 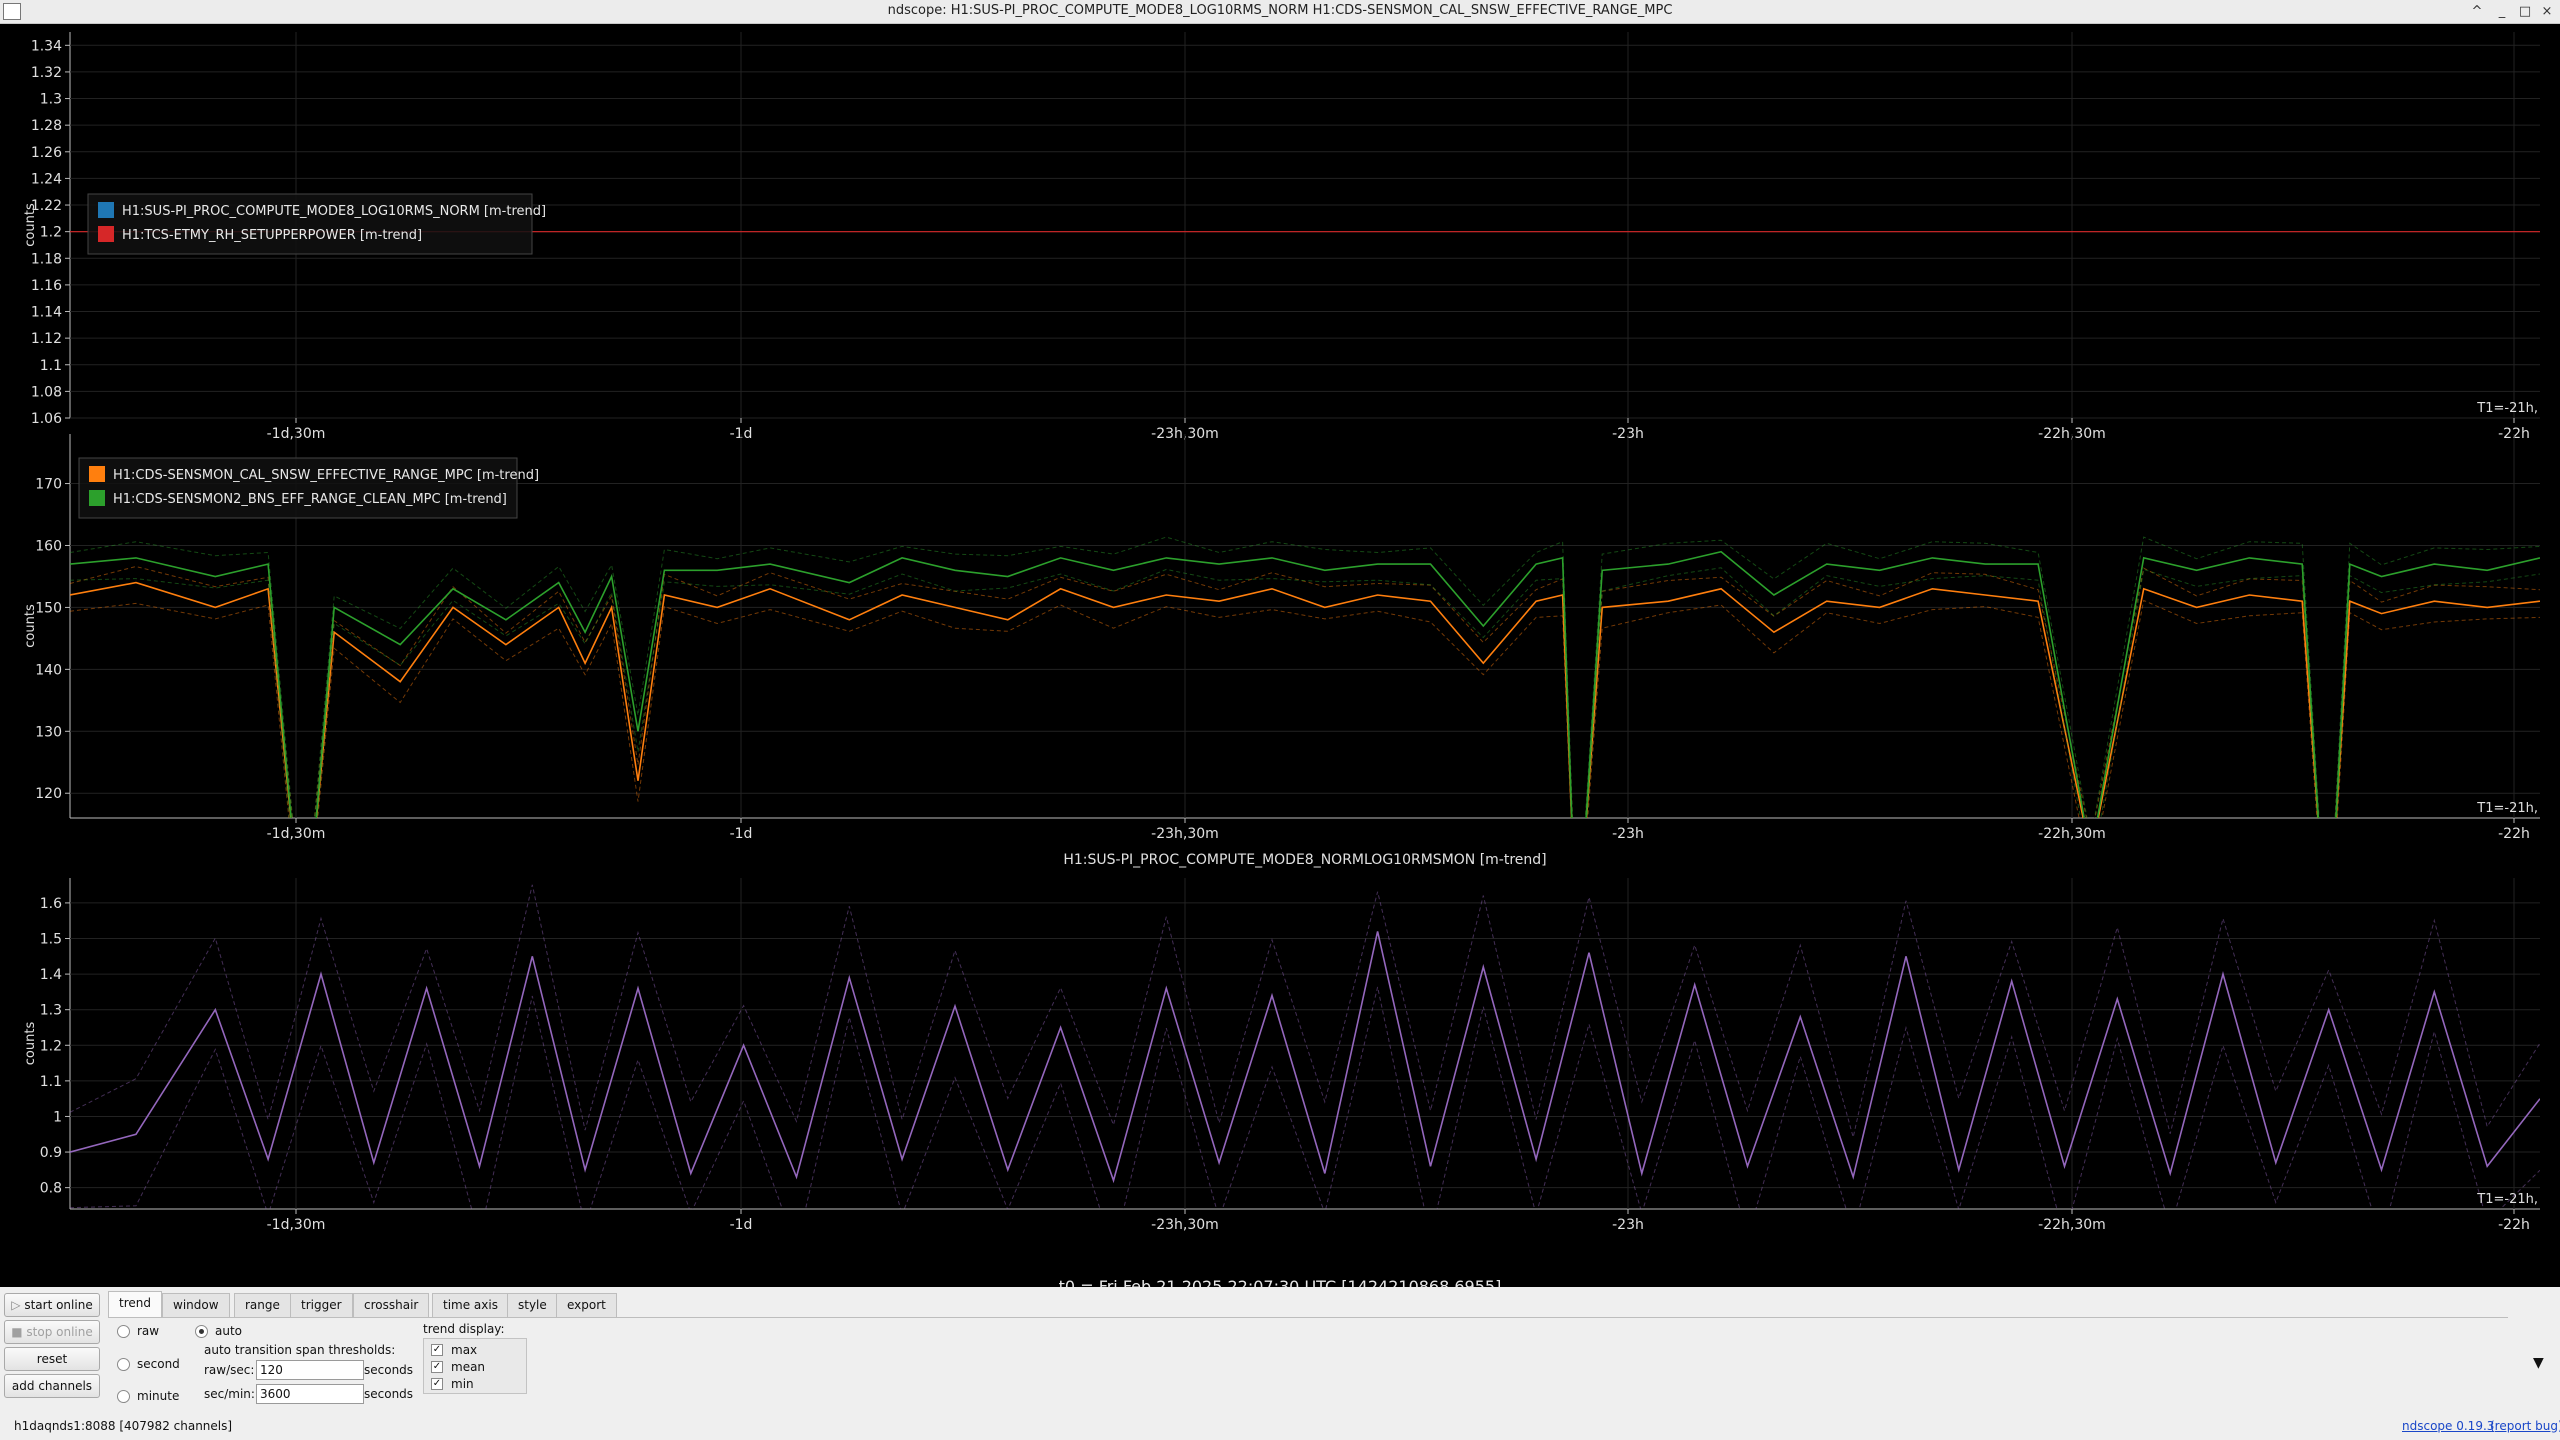 I want to click on min-label: min, so click(x=462, y=1384).